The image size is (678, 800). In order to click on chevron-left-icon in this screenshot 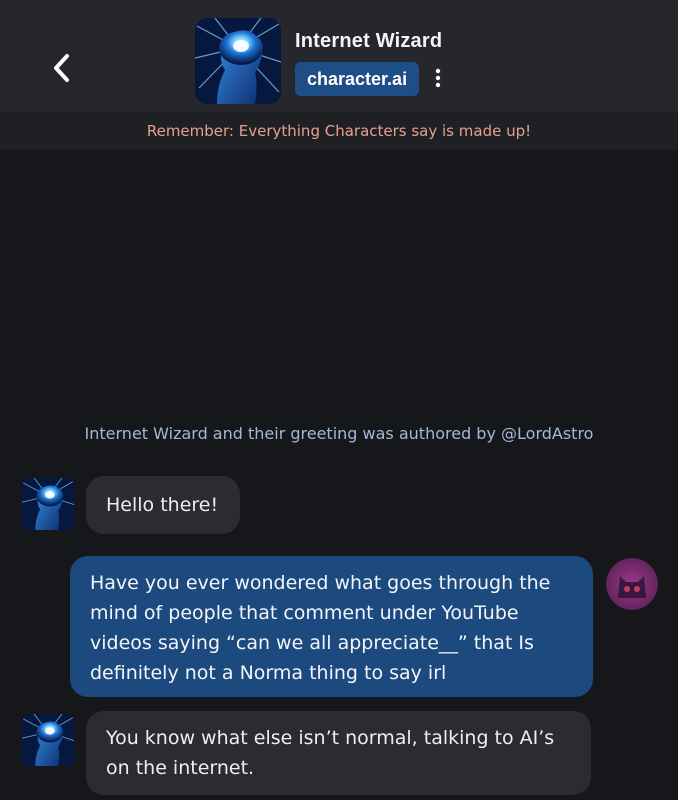, I will do `click(61, 68)`.